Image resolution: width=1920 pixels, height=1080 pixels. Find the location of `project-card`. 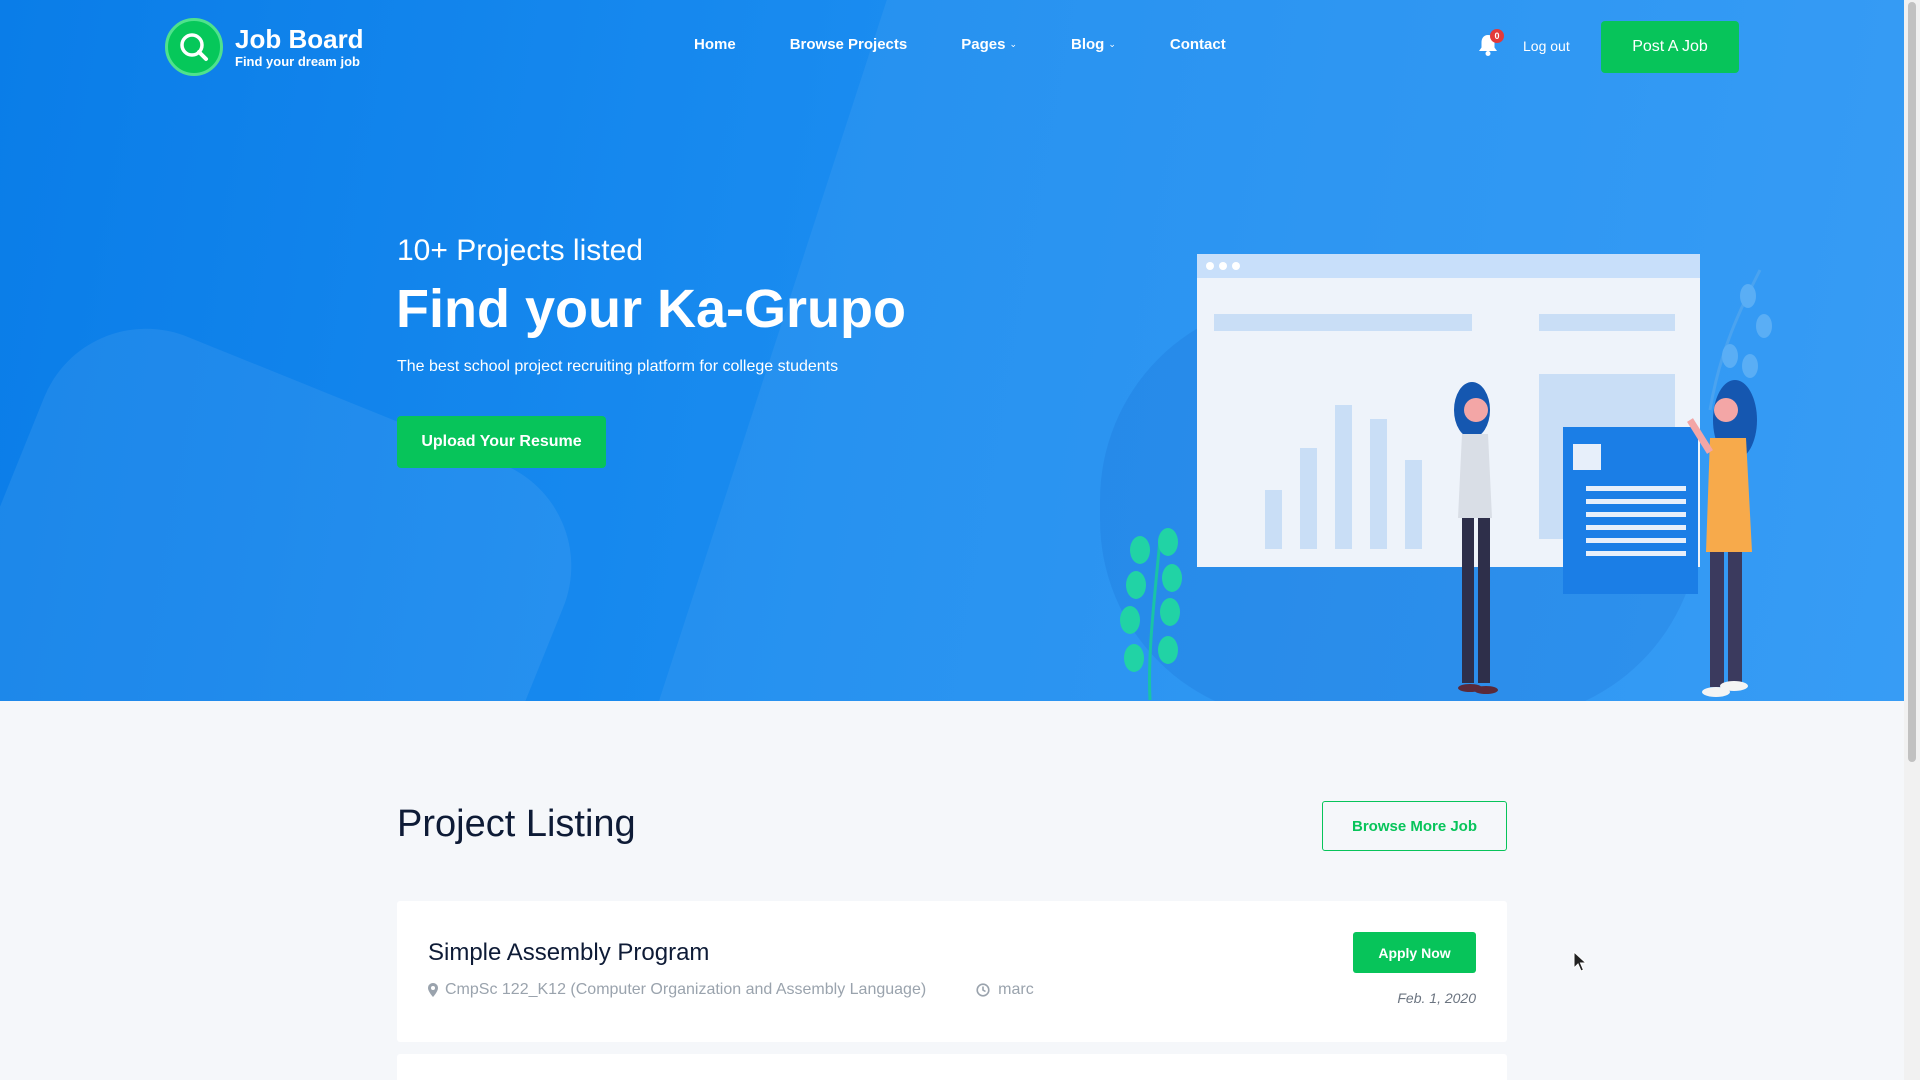

project-card is located at coordinates (952, 1067).